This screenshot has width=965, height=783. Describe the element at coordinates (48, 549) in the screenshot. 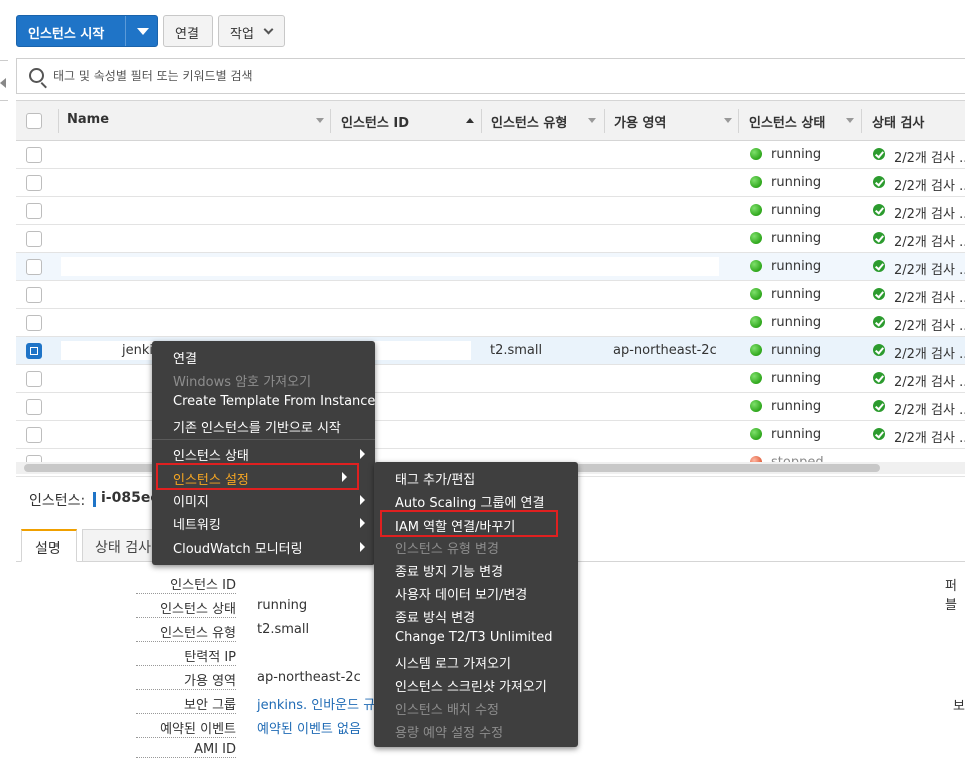

I see `tab-description-label: 설명` at that location.